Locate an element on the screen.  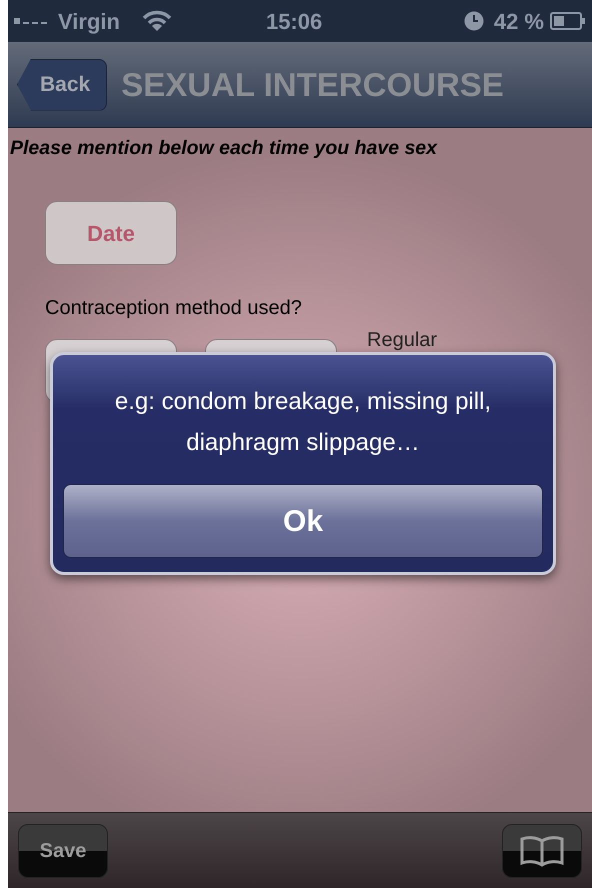
screen-title: SEXUAL INTERCOURSE is located at coordinates (312, 84).